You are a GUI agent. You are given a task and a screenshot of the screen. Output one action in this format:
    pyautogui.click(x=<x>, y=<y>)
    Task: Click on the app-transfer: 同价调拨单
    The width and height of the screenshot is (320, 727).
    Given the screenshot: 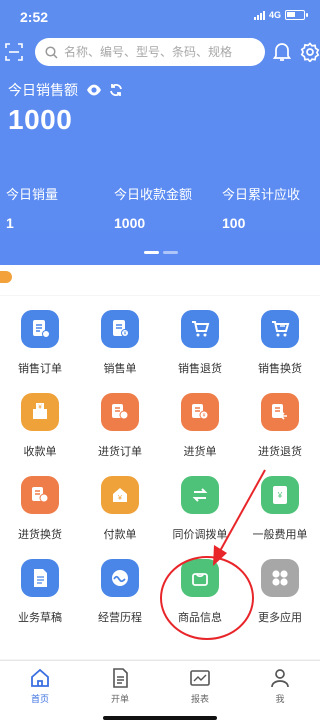 What is the action you would take?
    pyautogui.click(x=200, y=509)
    